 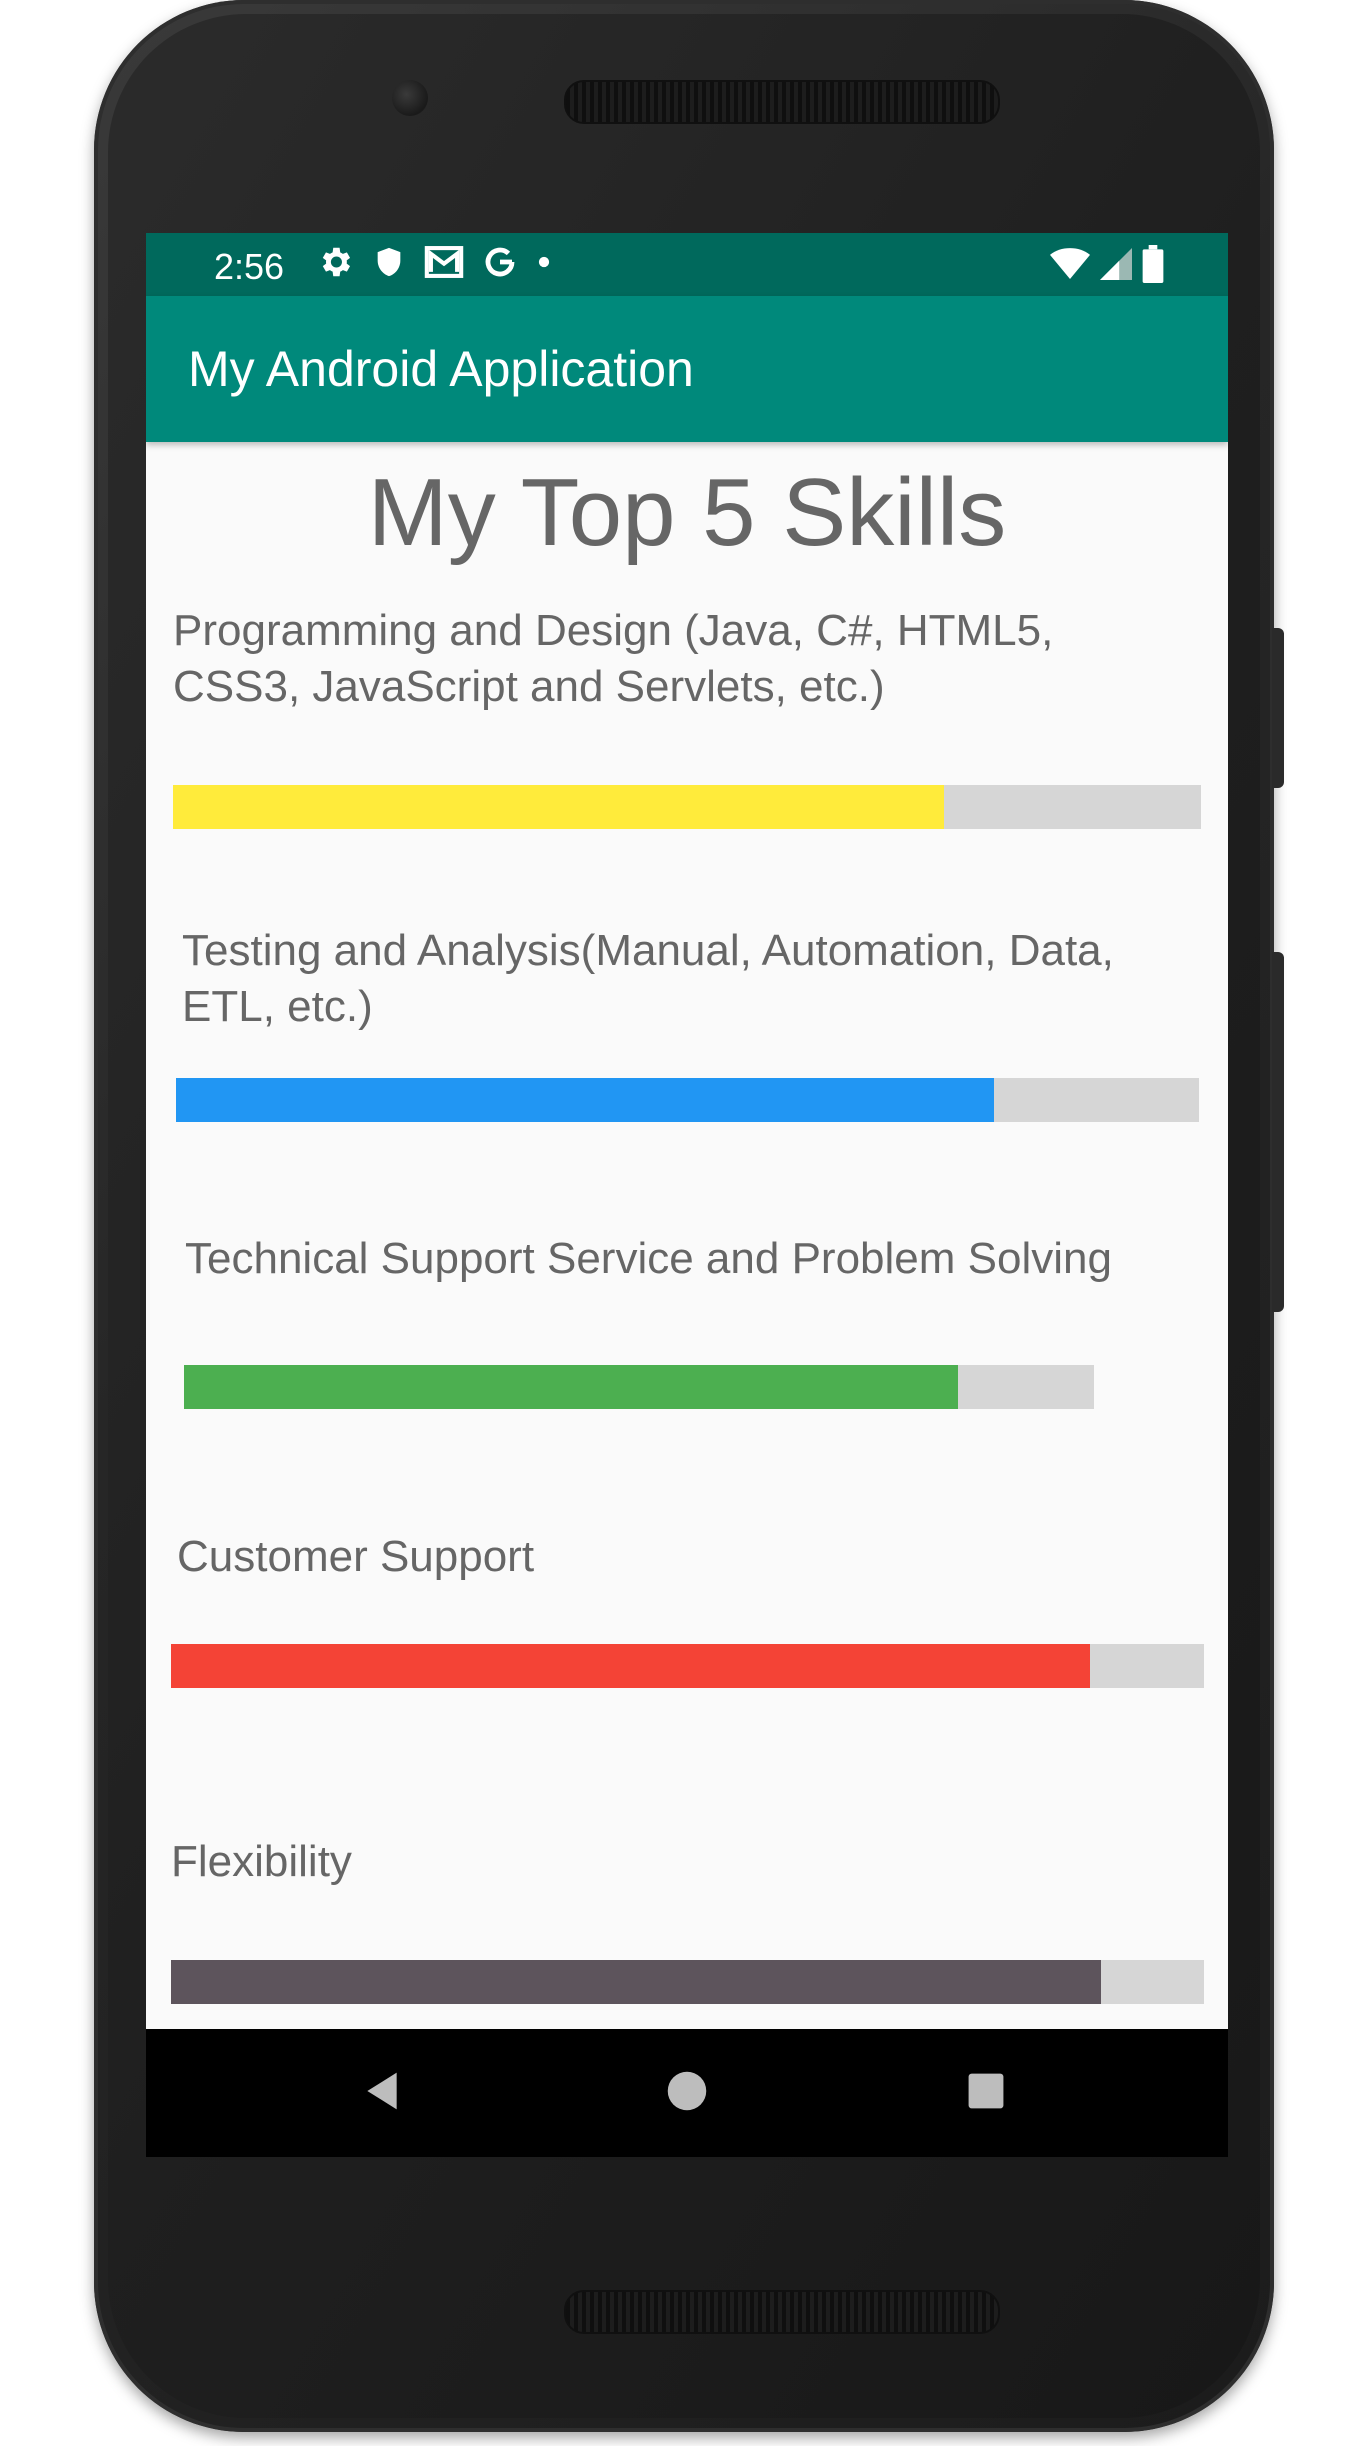 I want to click on home-icon, so click(x=687, y=2093).